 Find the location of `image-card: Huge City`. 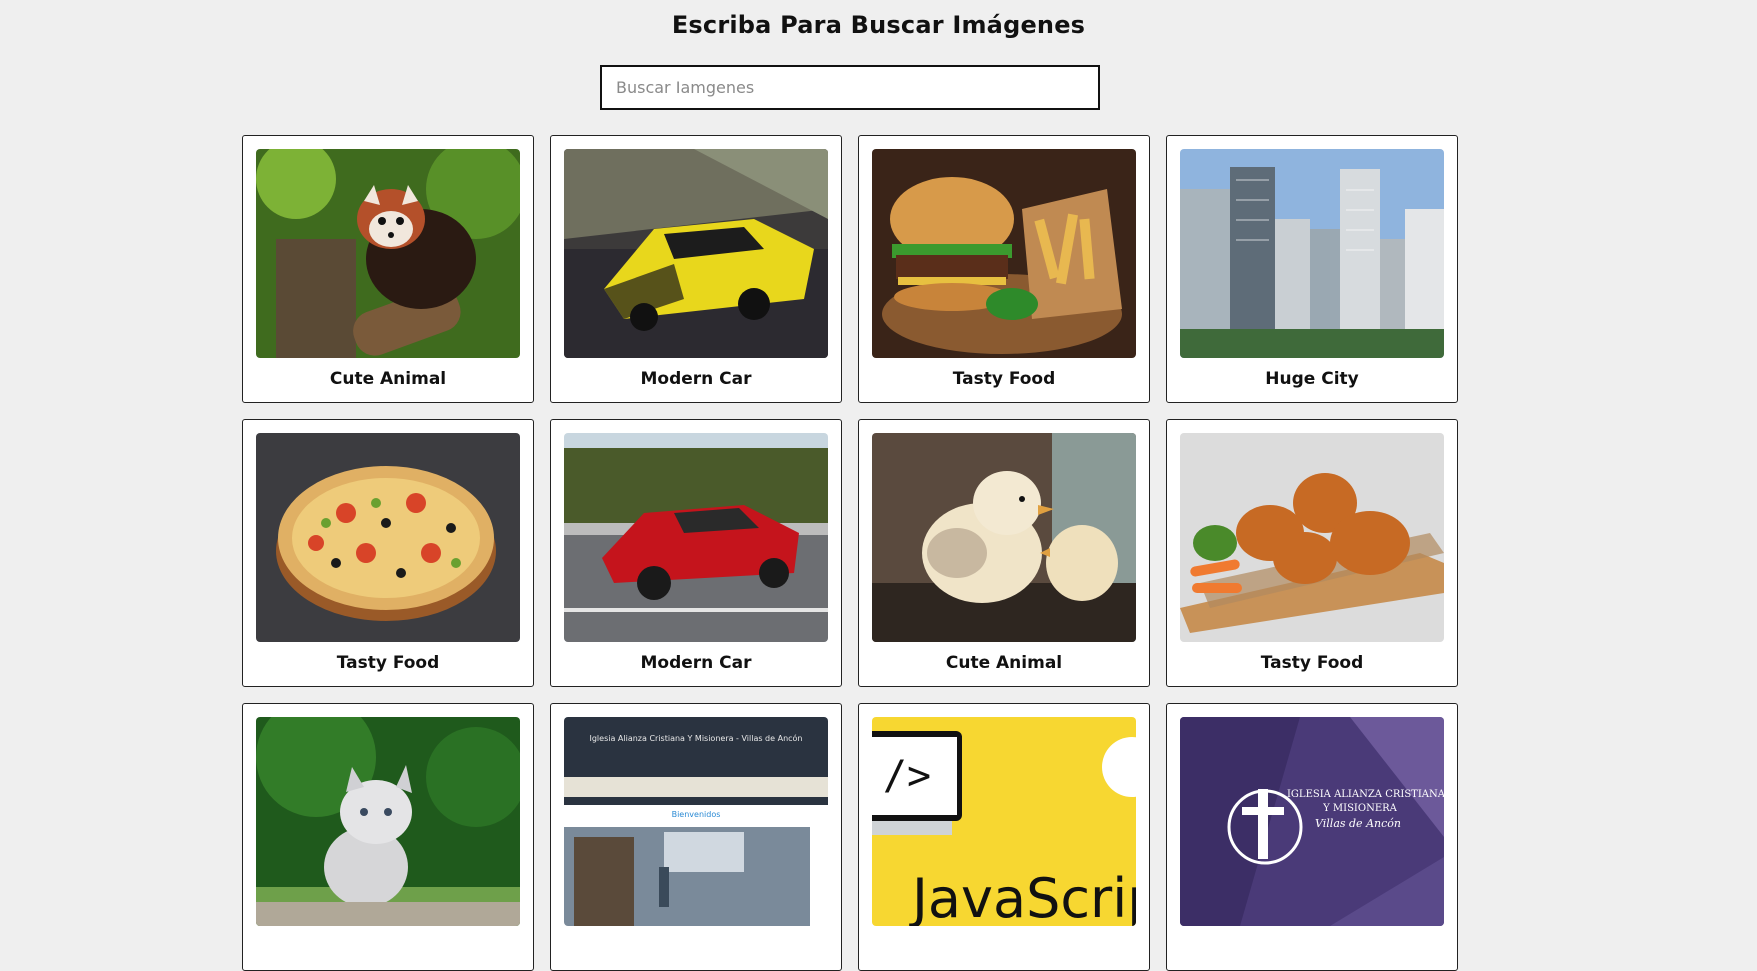

image-card: Huge City is located at coordinates (1312, 269).